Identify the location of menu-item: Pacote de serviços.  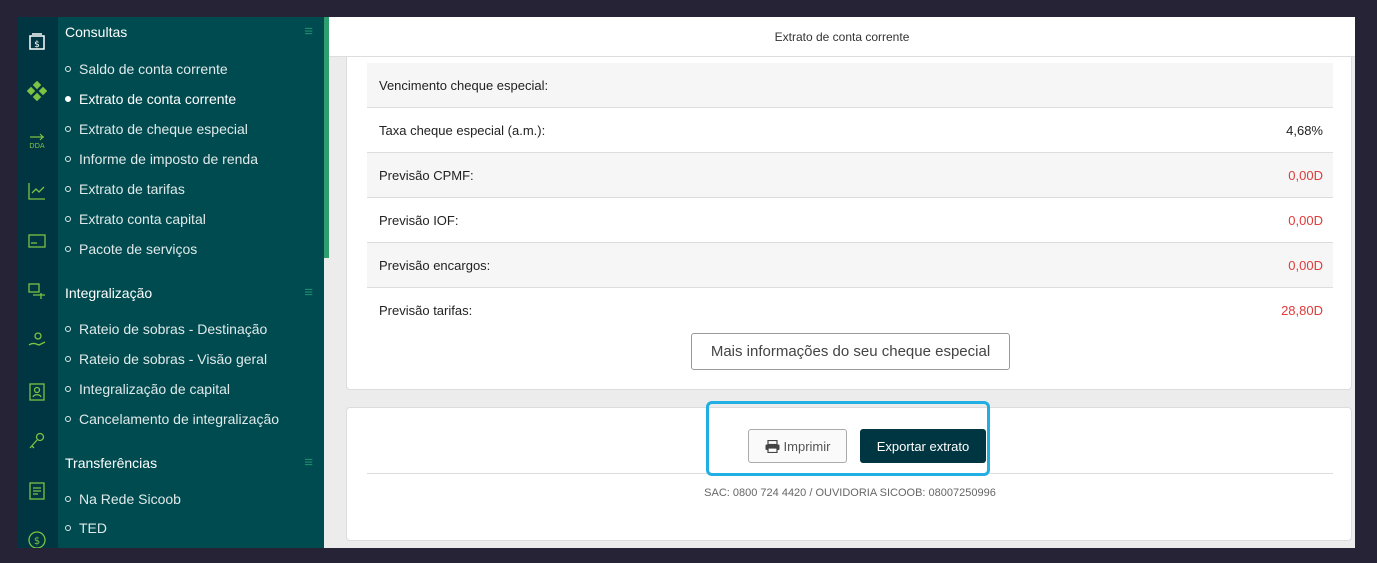
(131, 249).